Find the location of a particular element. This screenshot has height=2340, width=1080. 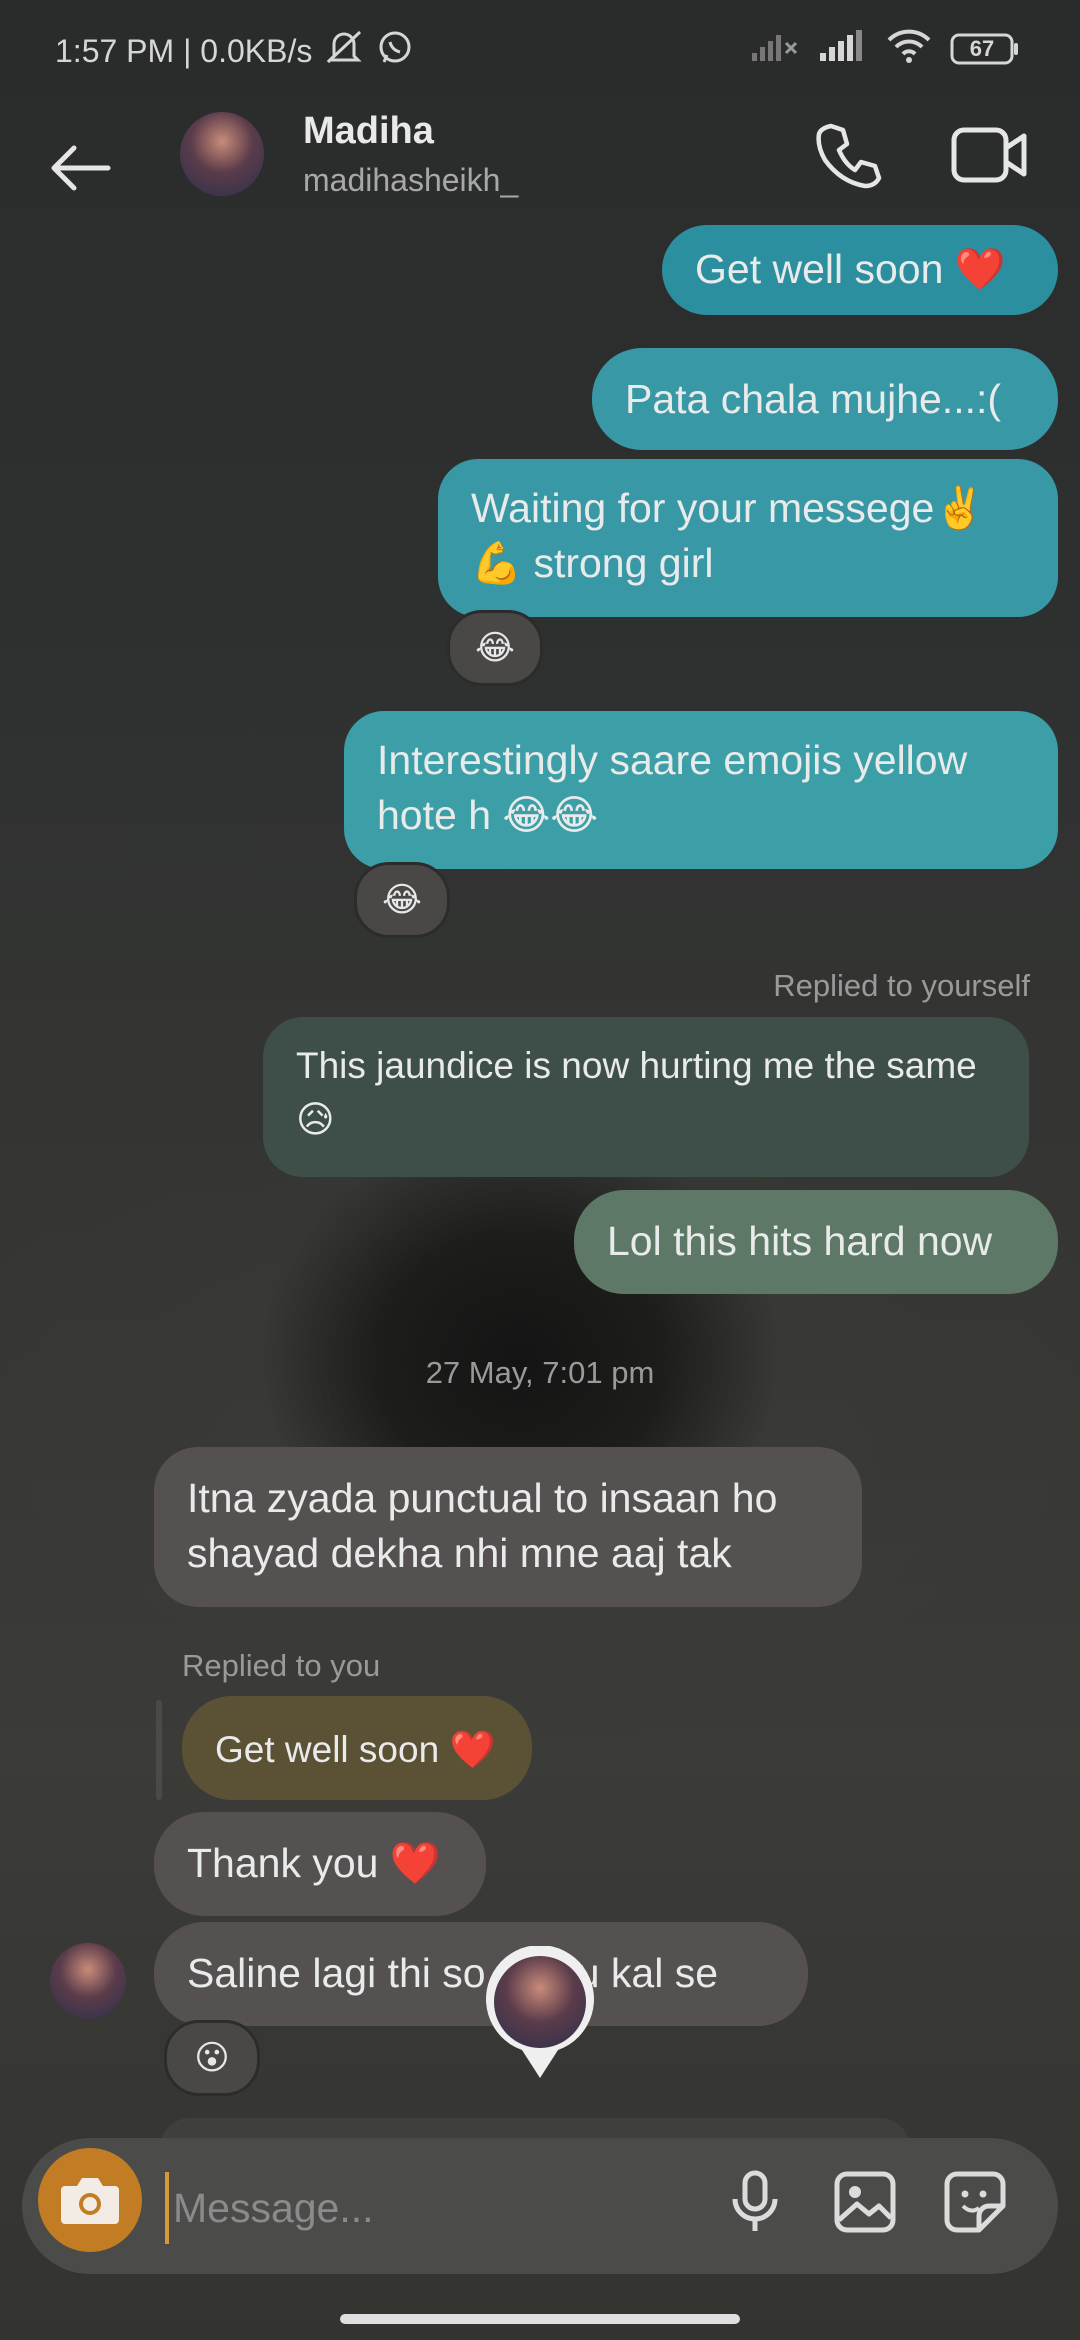

sticker-icon is located at coordinates (975, 2202).